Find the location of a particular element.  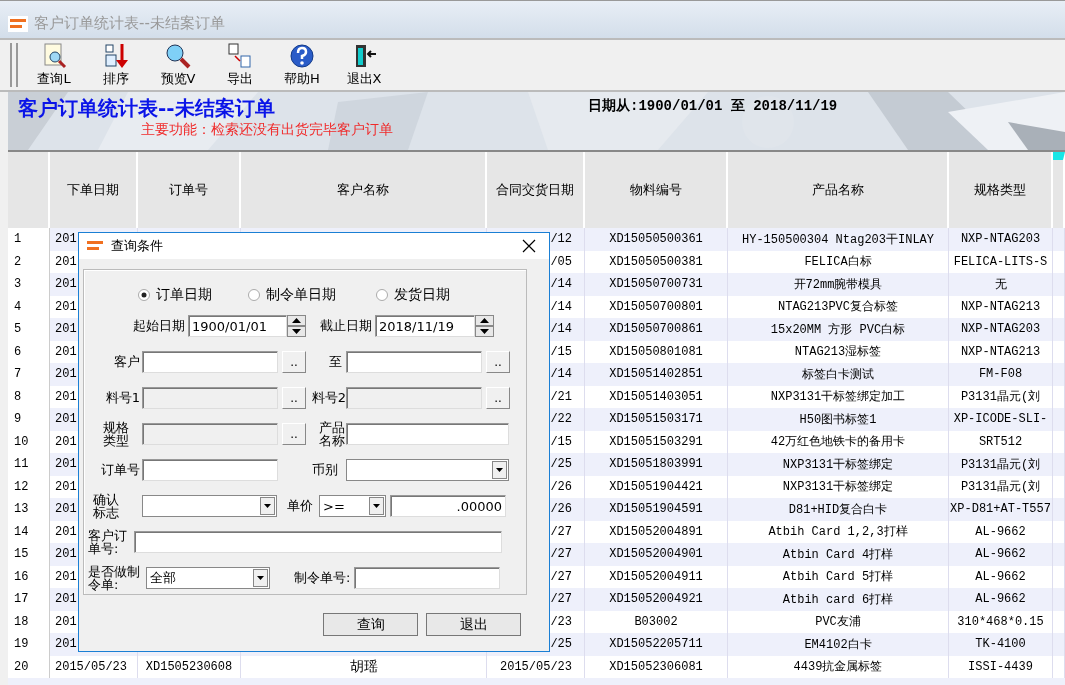

date-field: 1900/01/01 is located at coordinates (237, 326).